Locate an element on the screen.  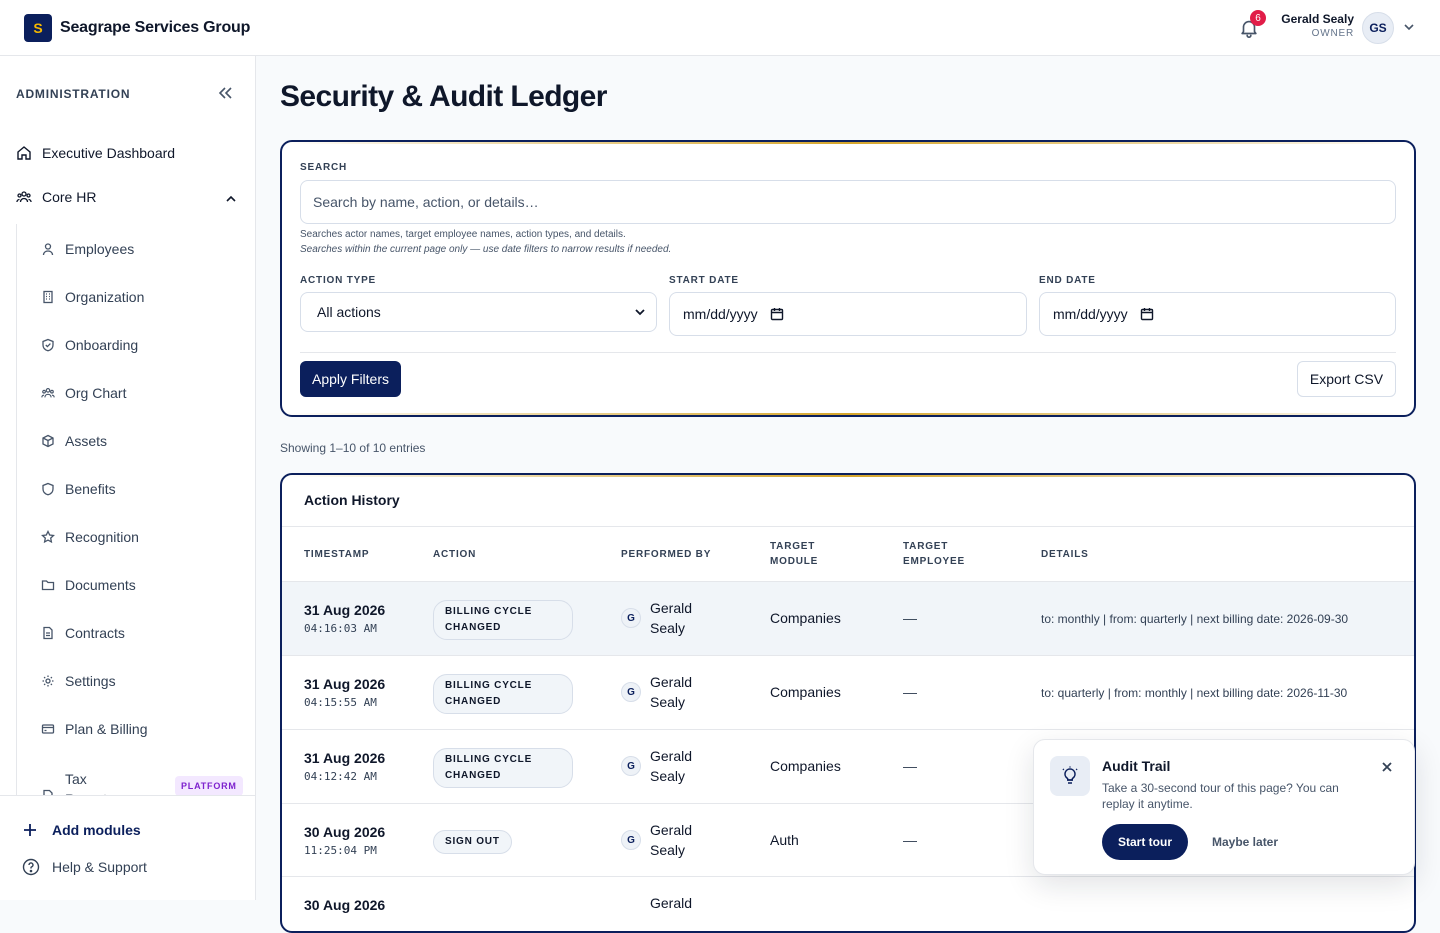
sidebar-item-plan-billing: Plan & Billing is located at coordinates (94, 729).